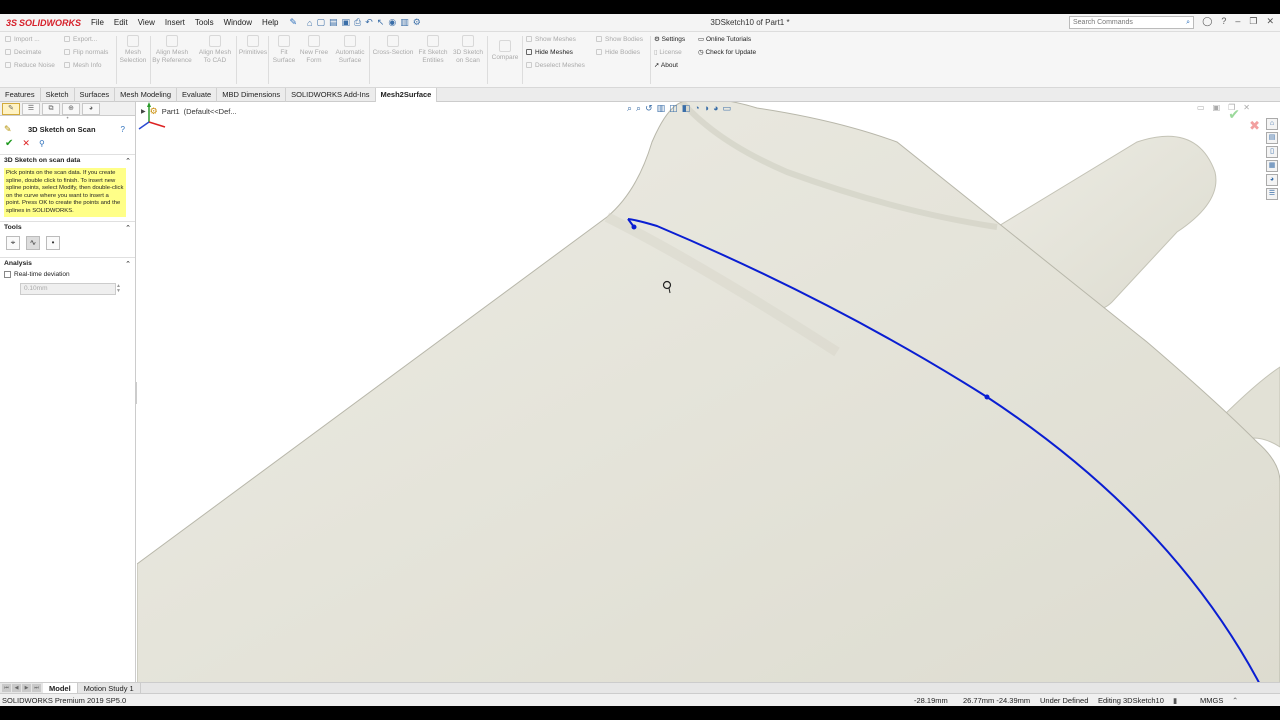 This screenshot has width=1280, height=720. Describe the element at coordinates (175, 22) in the screenshot. I see `menu-insert: Insert` at that location.